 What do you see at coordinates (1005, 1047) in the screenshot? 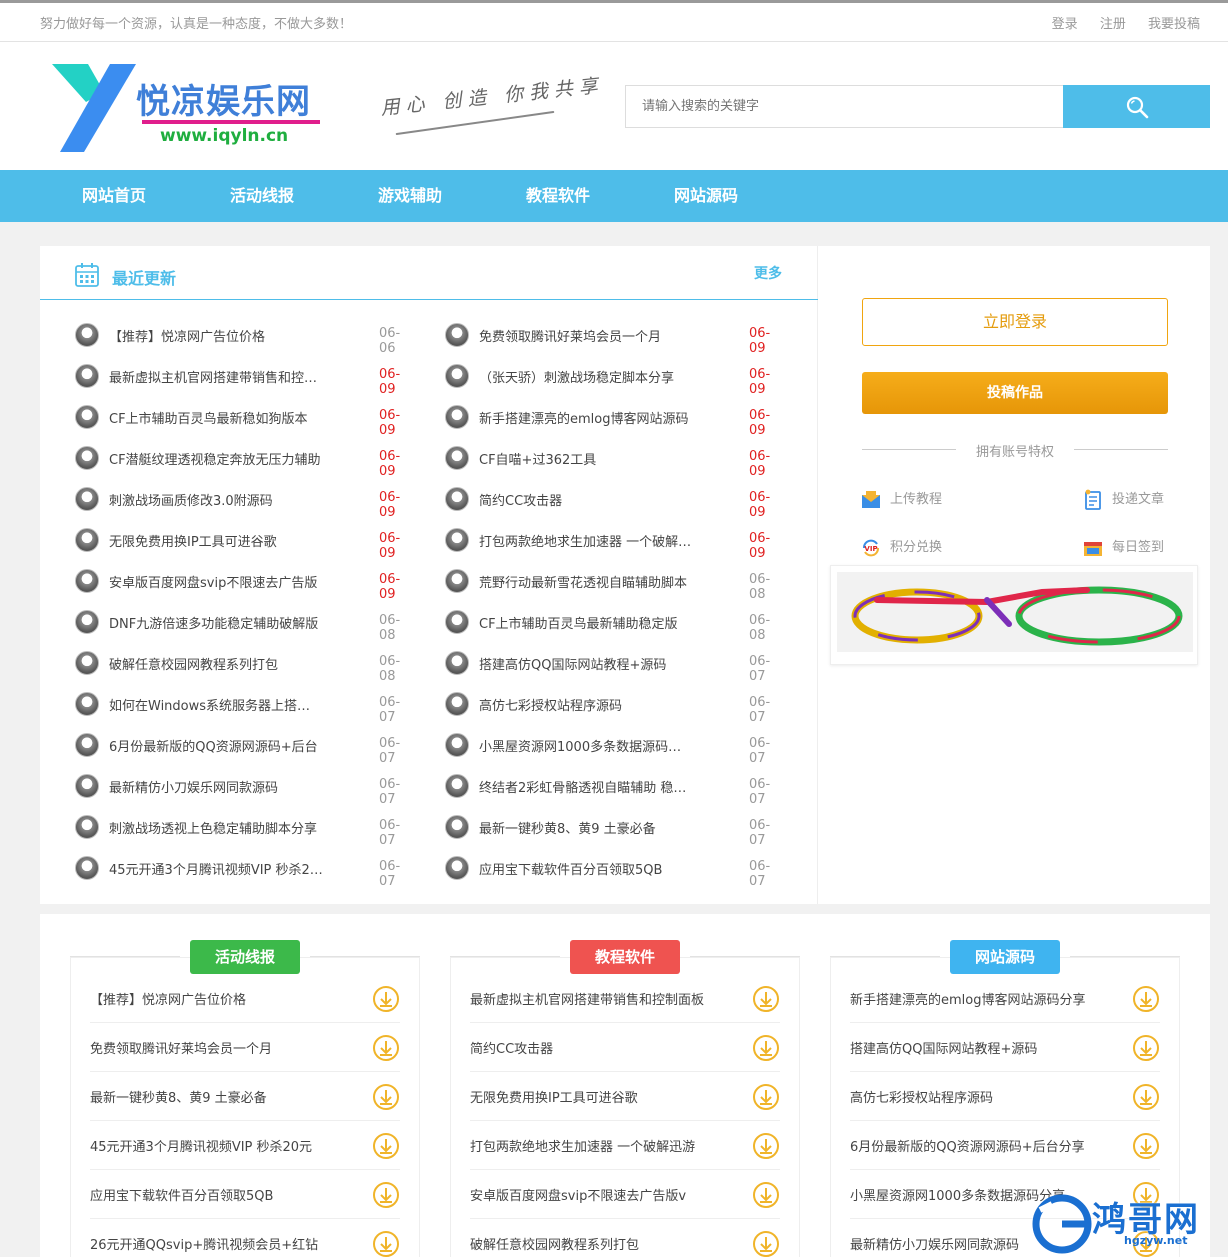
I see `download-row: 搭建高仿QQ国际网站教程+源码` at bounding box center [1005, 1047].